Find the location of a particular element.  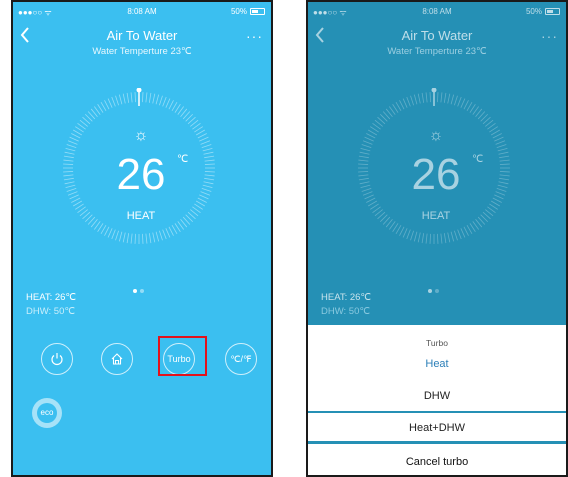

temperature-unit-toggle: ℃/℉ is located at coordinates (241, 359).